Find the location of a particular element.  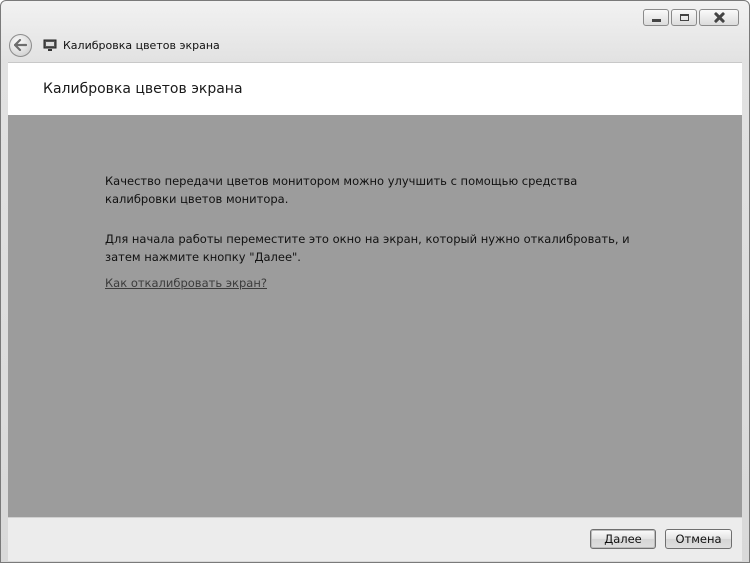

page-title: Калибровка цветов экрана is located at coordinates (143, 89).